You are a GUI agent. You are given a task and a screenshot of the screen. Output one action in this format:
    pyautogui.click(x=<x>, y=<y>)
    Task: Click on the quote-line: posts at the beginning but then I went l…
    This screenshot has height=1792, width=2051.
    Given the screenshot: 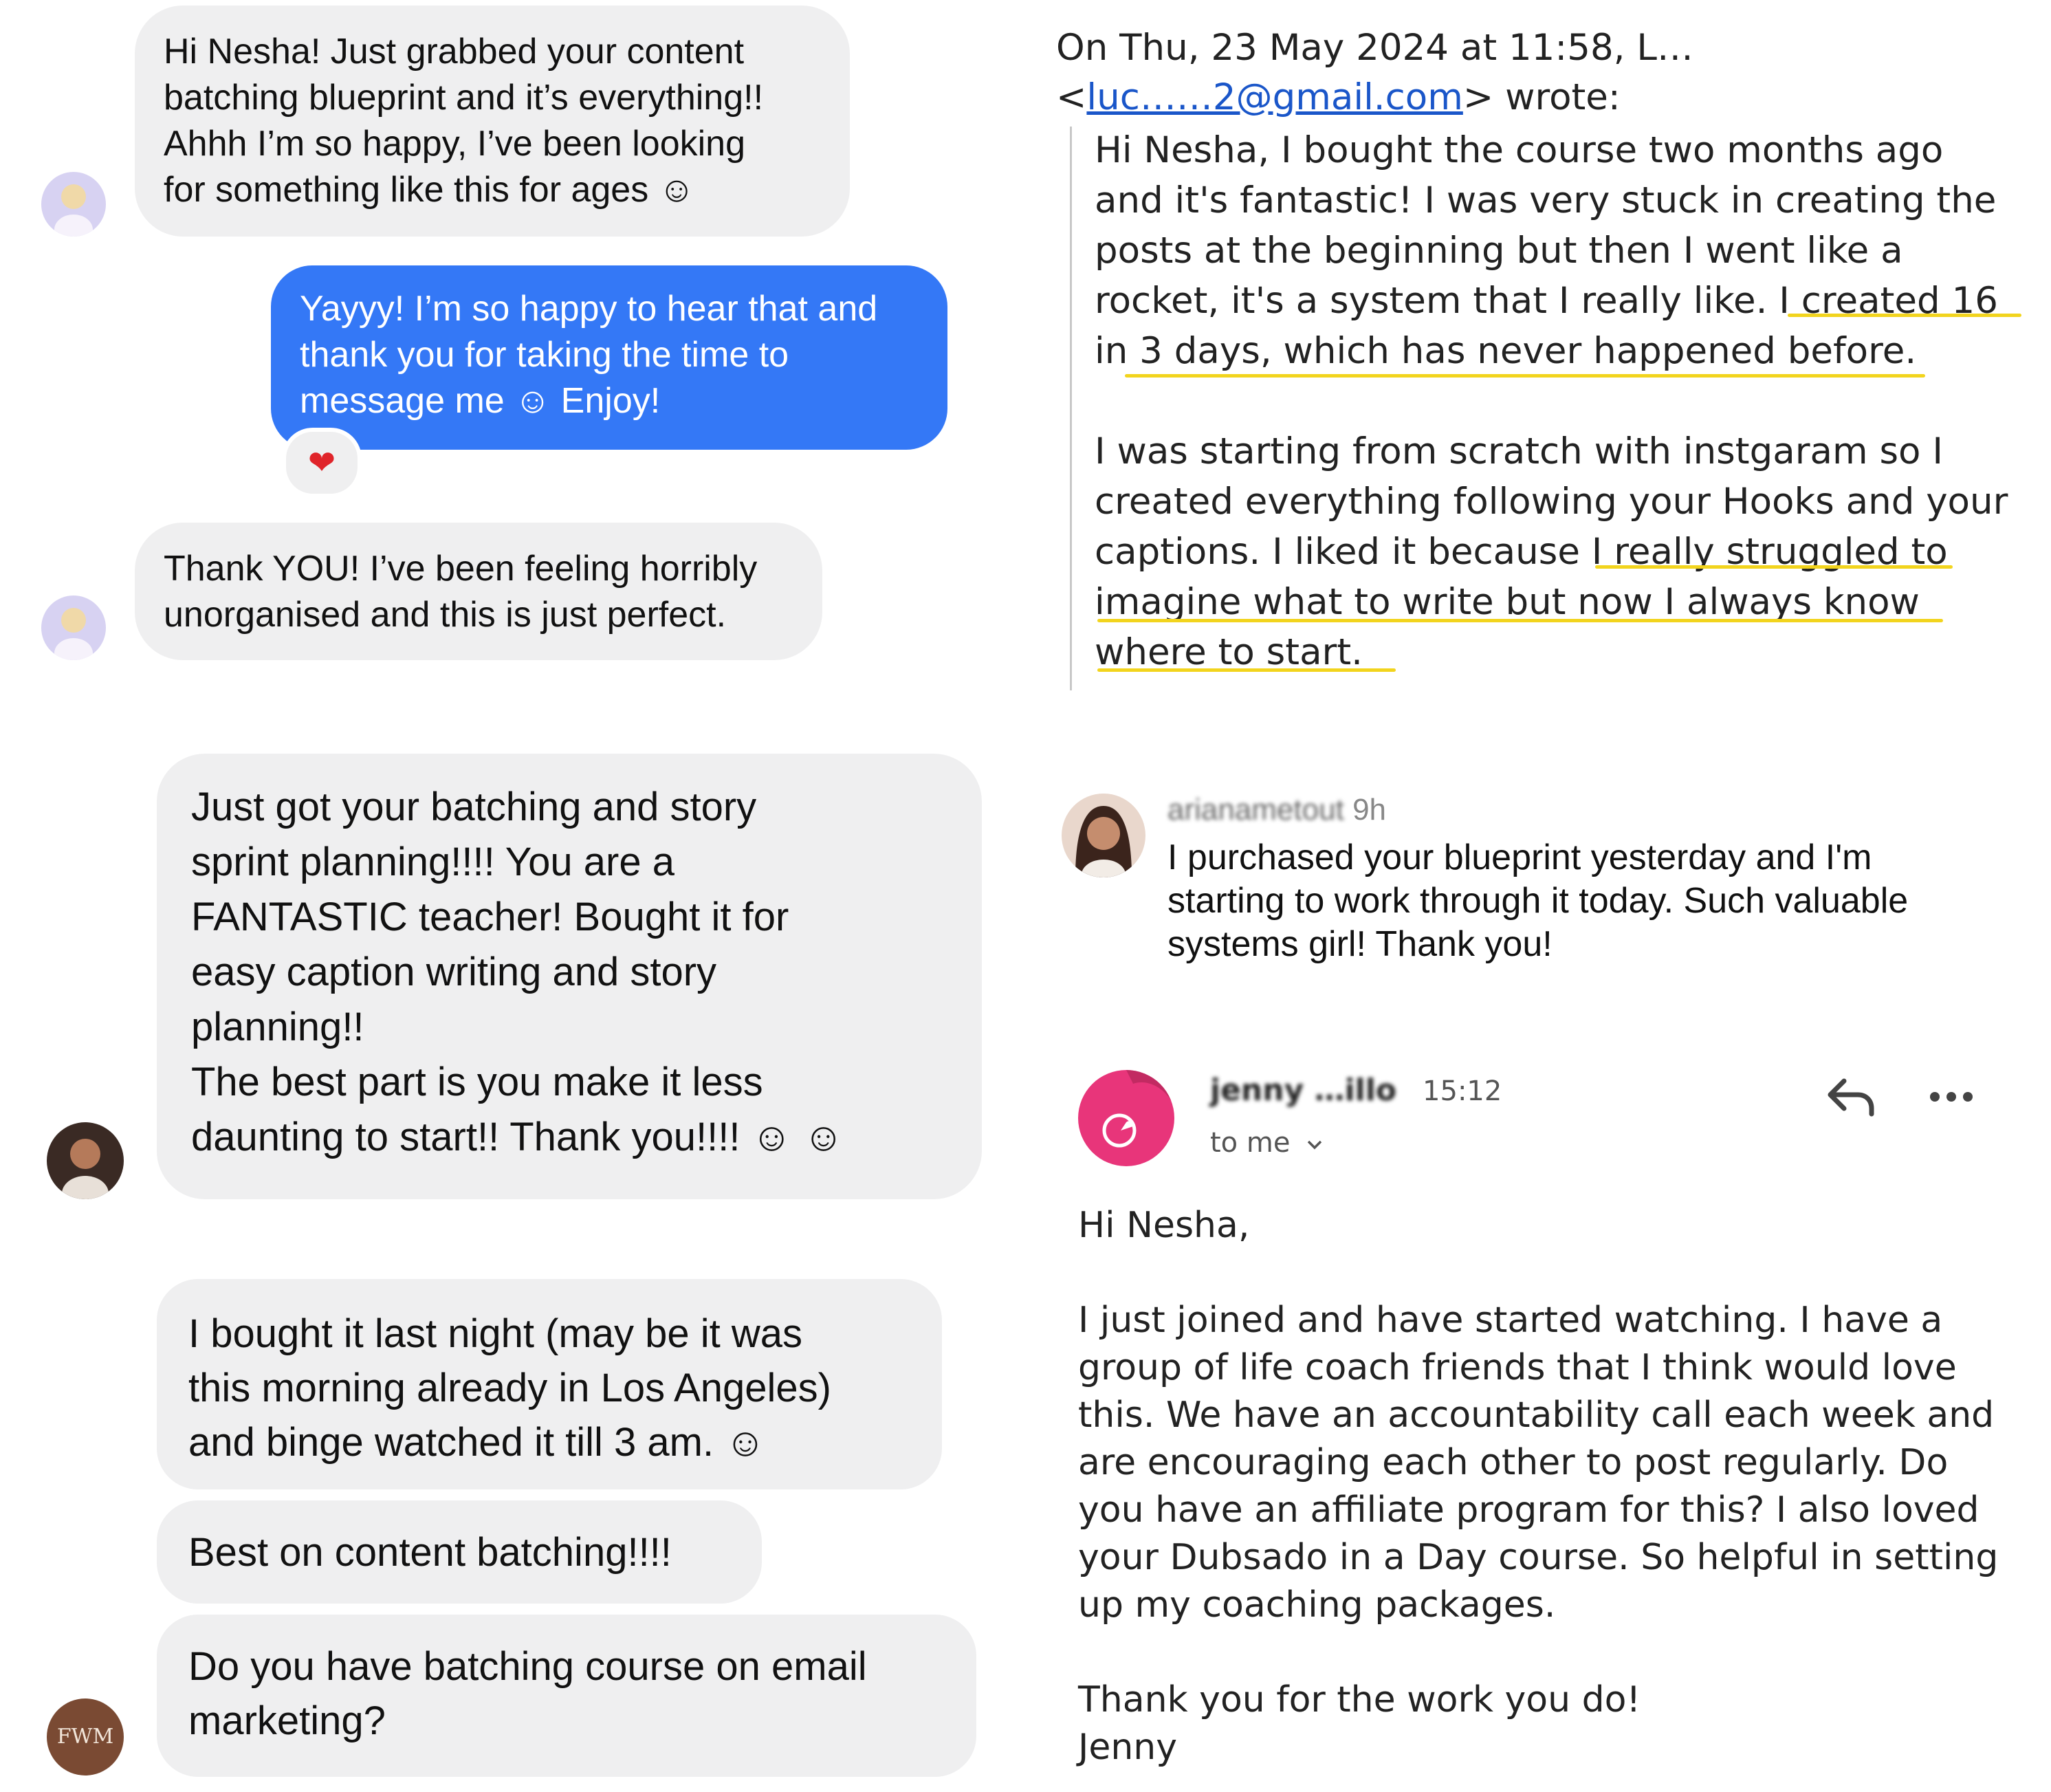 What is the action you would take?
    pyautogui.click(x=1499, y=251)
    